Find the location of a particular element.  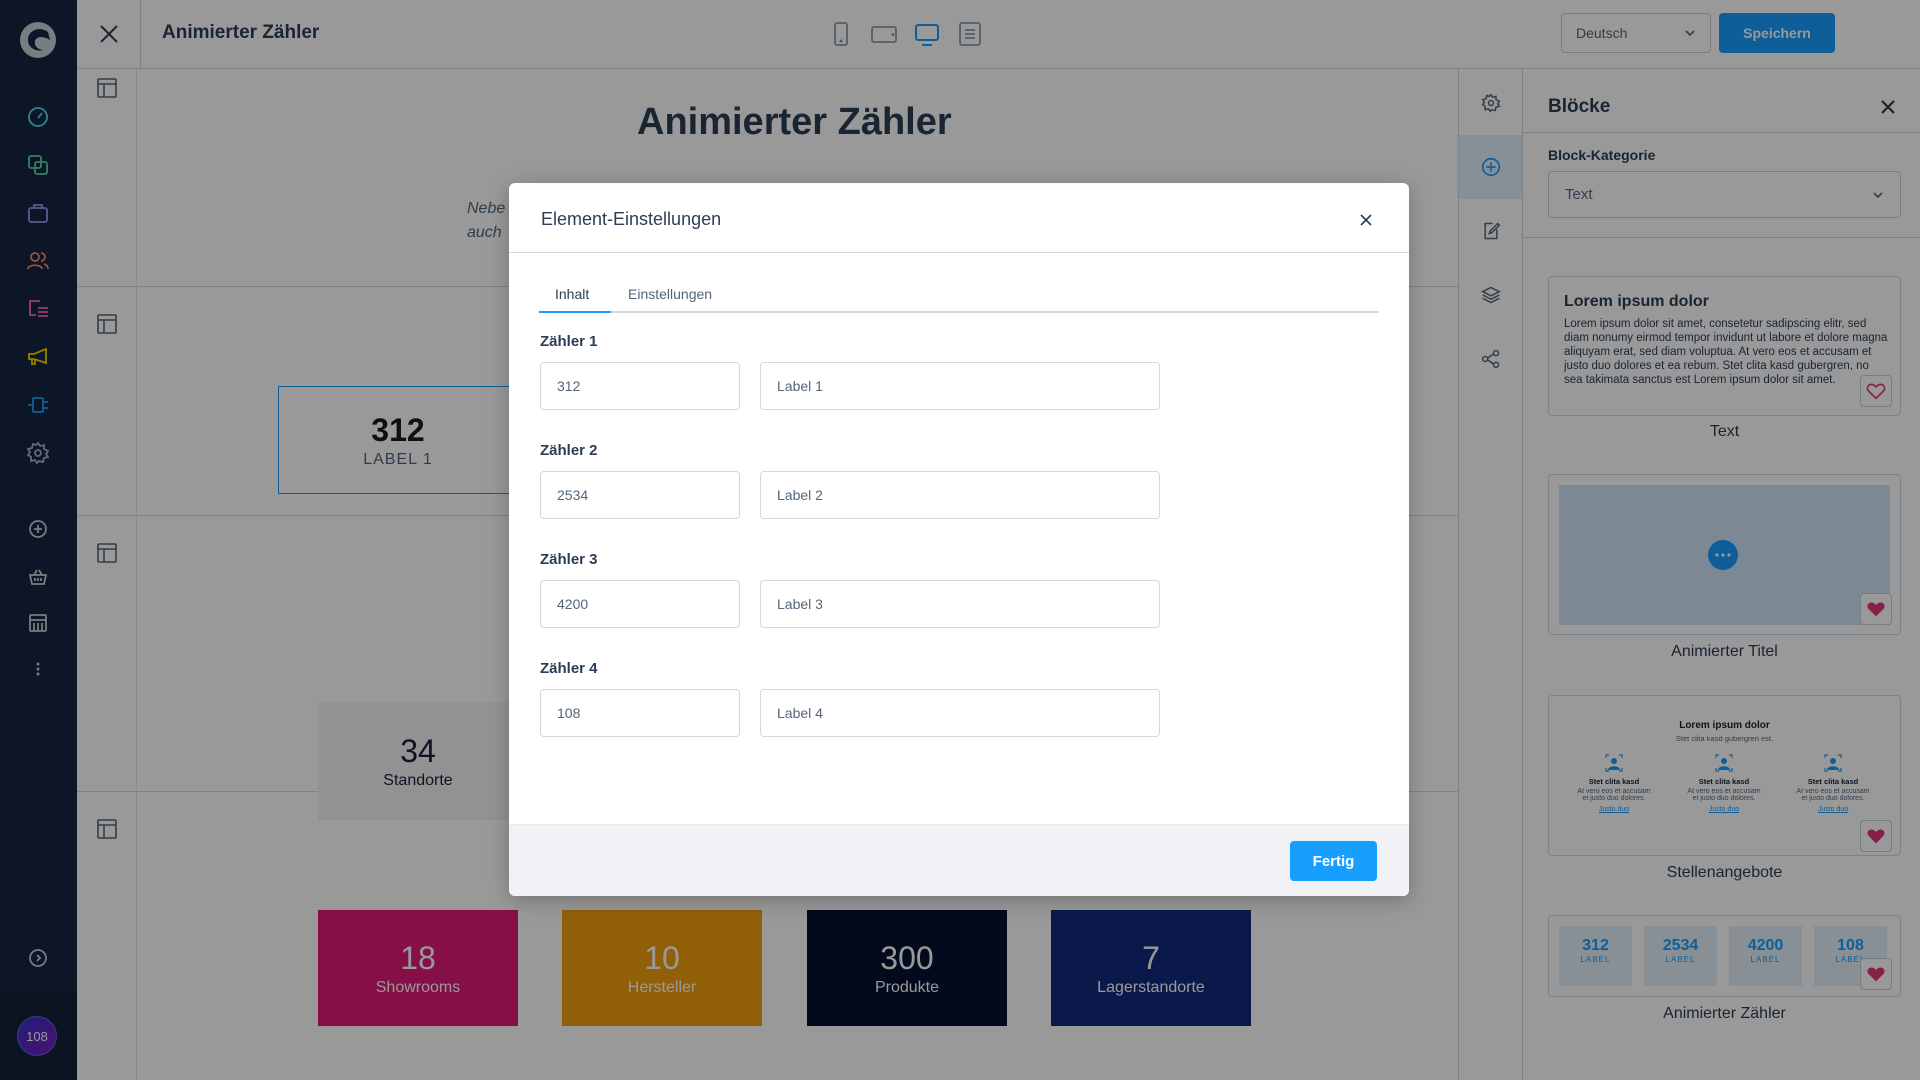

close-icon is located at coordinates (1366, 220).